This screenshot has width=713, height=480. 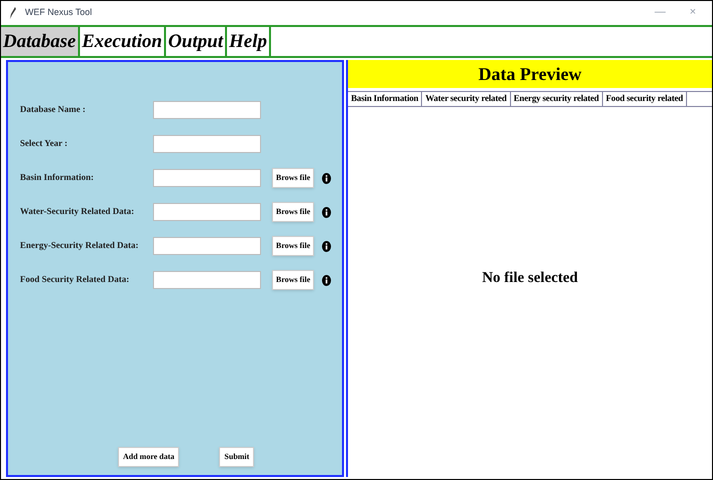 What do you see at coordinates (466, 99) in the screenshot?
I see `column-header: Water security related` at bounding box center [466, 99].